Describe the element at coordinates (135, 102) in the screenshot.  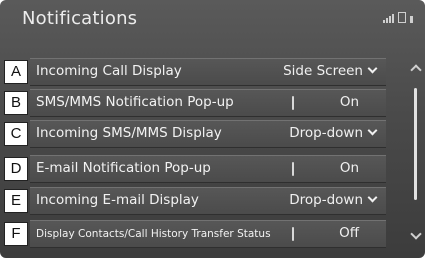
I see `setting-label: SMS/MMS Notification Pop-up` at that location.